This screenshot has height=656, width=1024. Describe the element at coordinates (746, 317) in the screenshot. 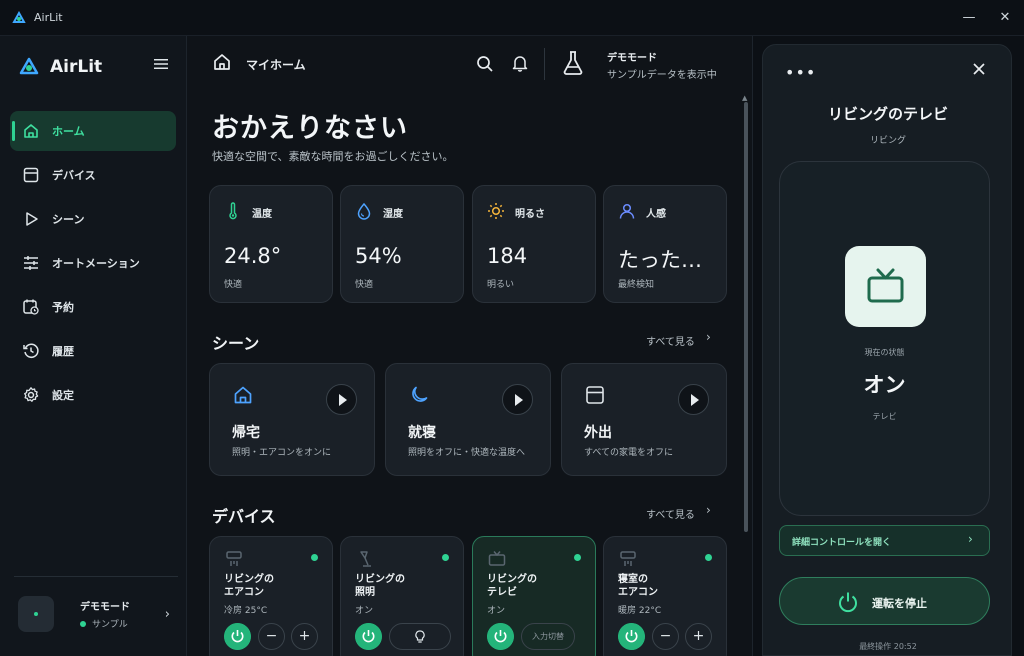

I see `scrollbar-thumb` at that location.